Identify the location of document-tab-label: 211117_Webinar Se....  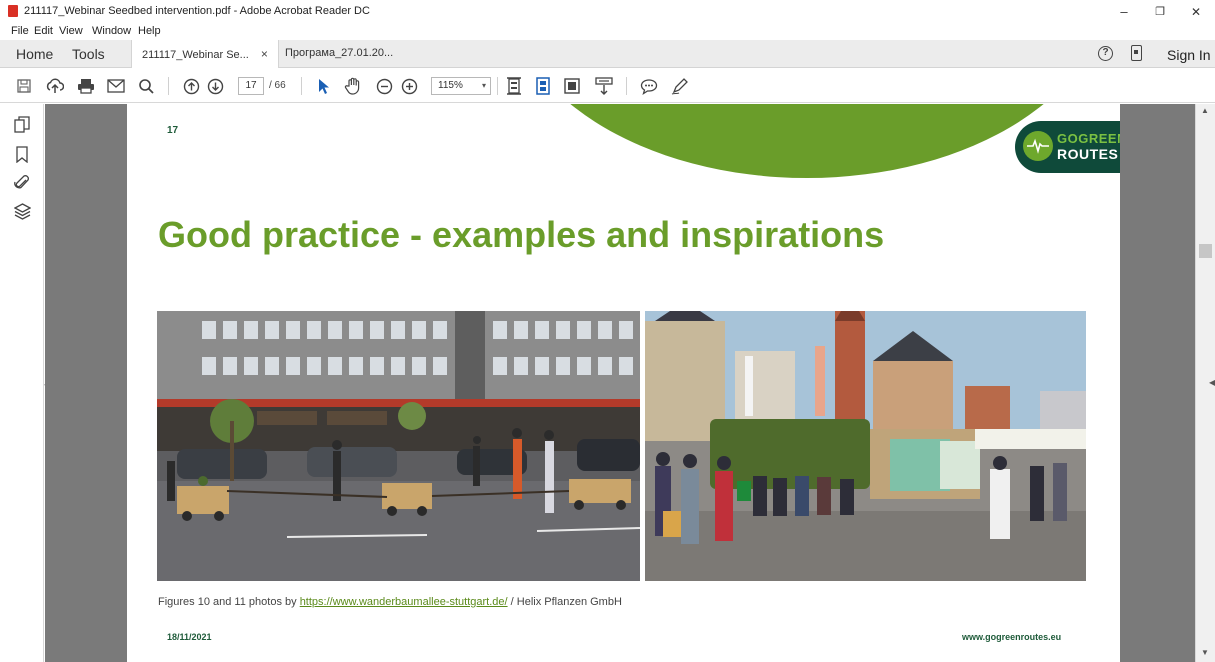
(195, 55).